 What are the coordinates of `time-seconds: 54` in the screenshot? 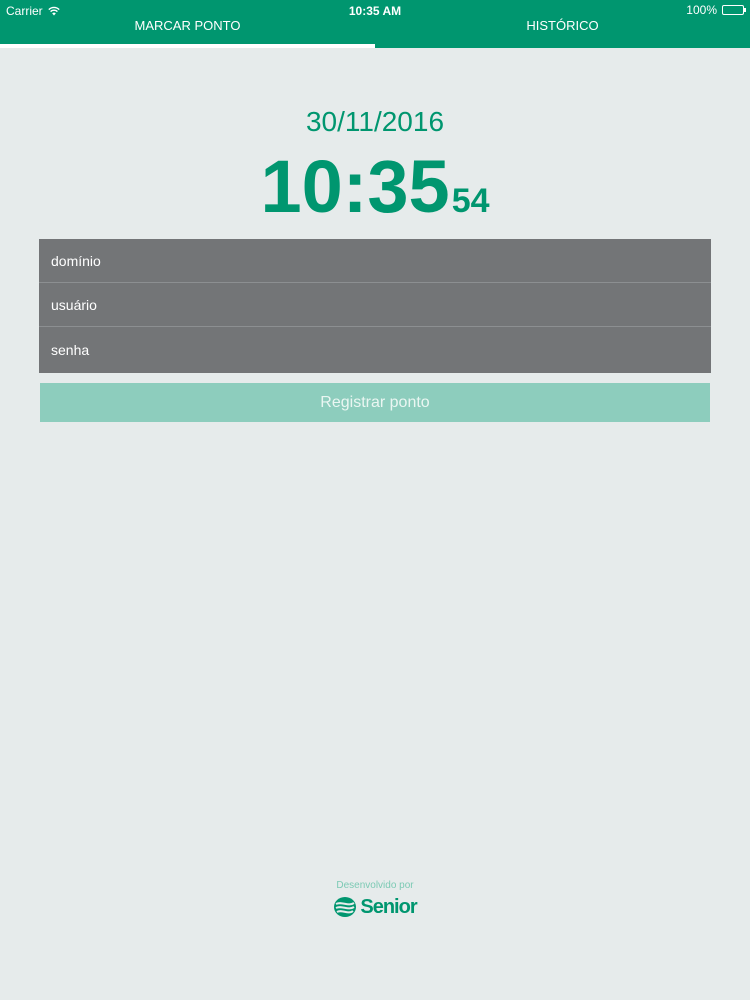 It's located at (470, 201).